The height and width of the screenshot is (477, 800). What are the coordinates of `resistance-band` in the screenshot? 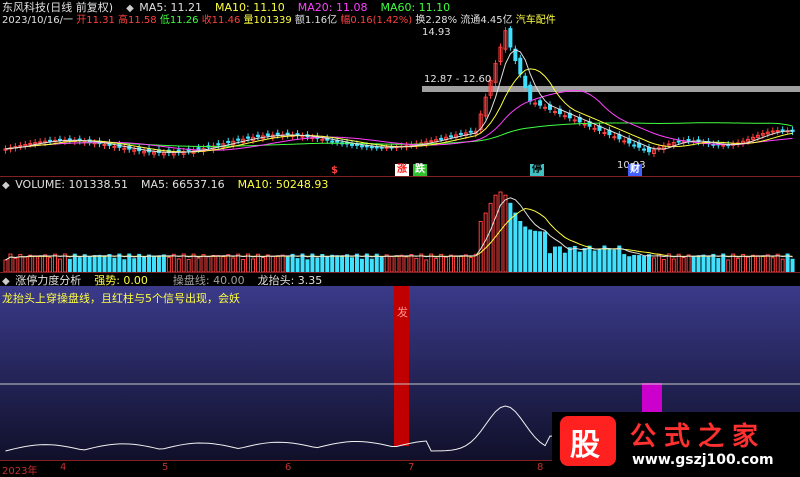 It's located at (611, 89).